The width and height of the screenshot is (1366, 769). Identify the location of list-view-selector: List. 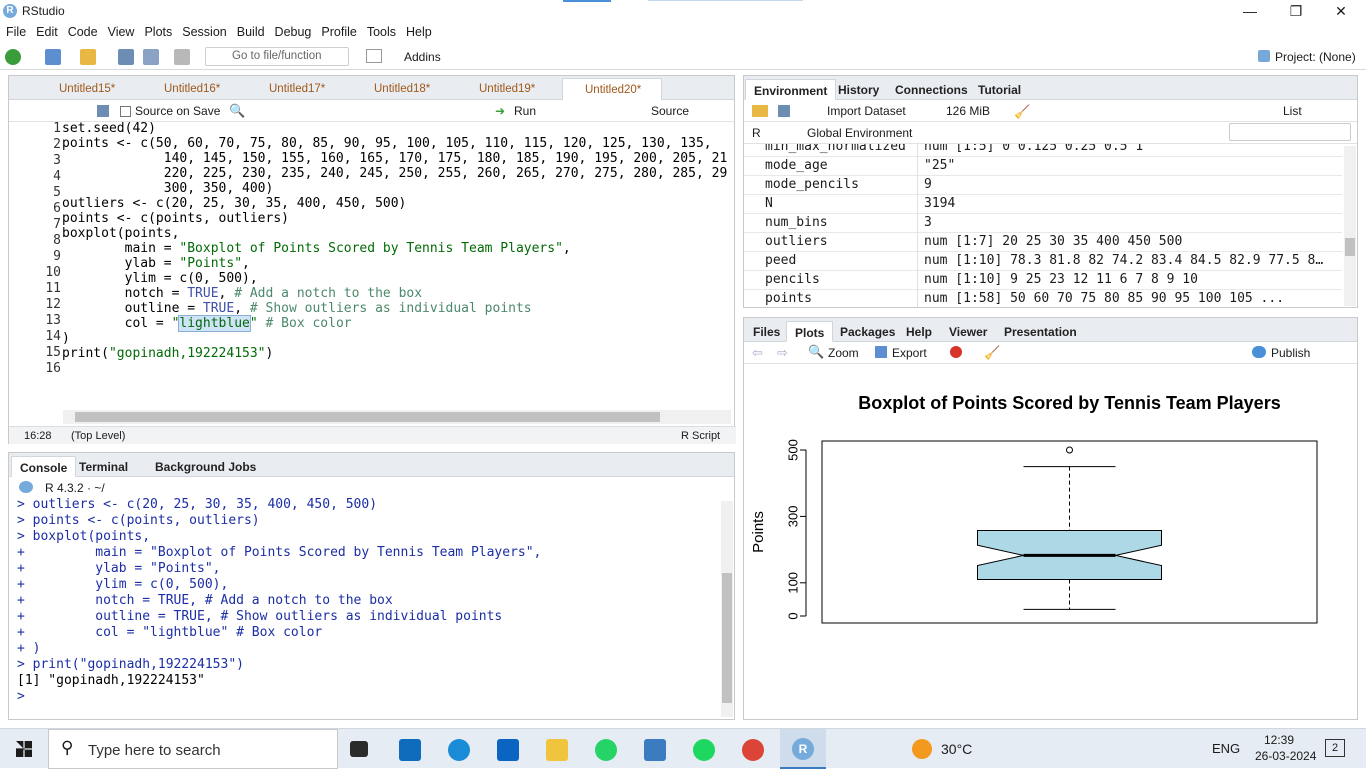
(1292, 111).